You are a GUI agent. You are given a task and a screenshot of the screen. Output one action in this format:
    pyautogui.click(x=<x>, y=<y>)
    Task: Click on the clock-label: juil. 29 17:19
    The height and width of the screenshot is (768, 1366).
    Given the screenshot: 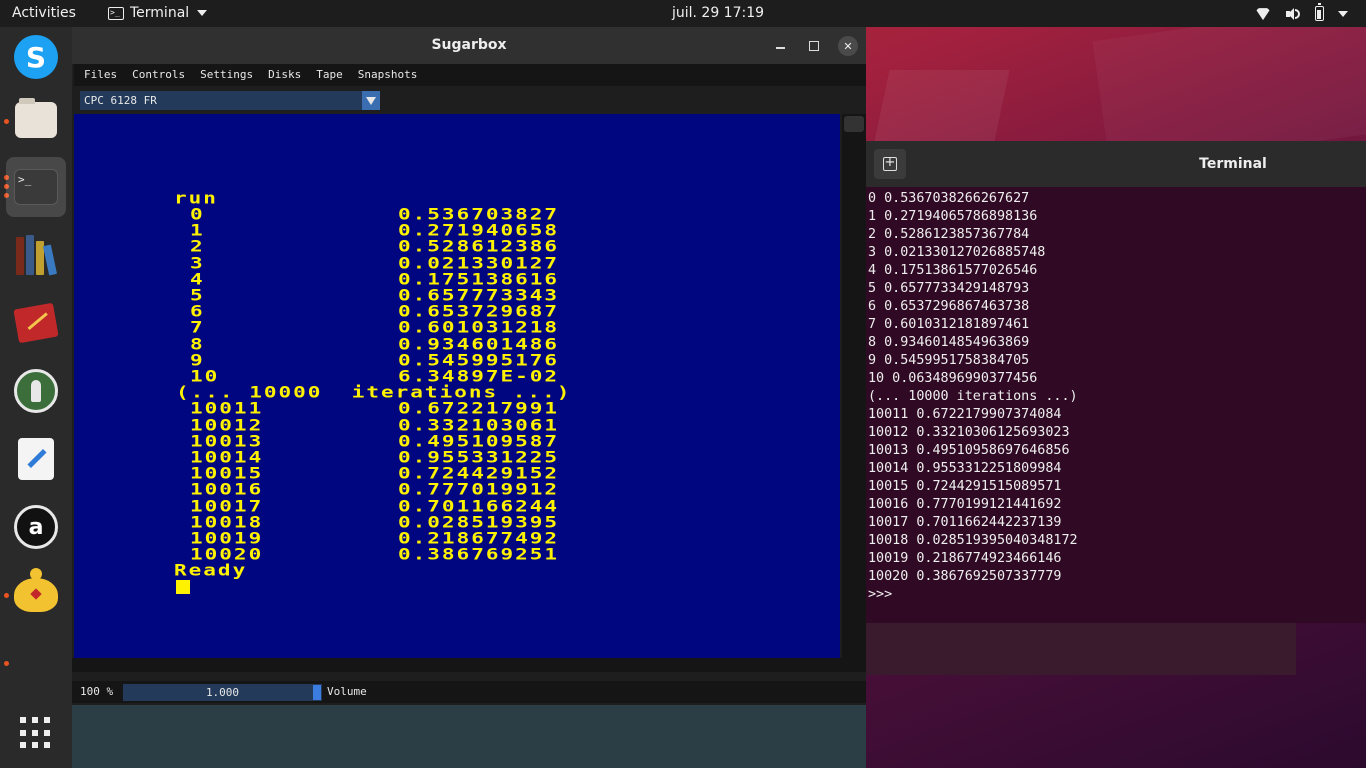 What is the action you would take?
    pyautogui.click(x=718, y=13)
    